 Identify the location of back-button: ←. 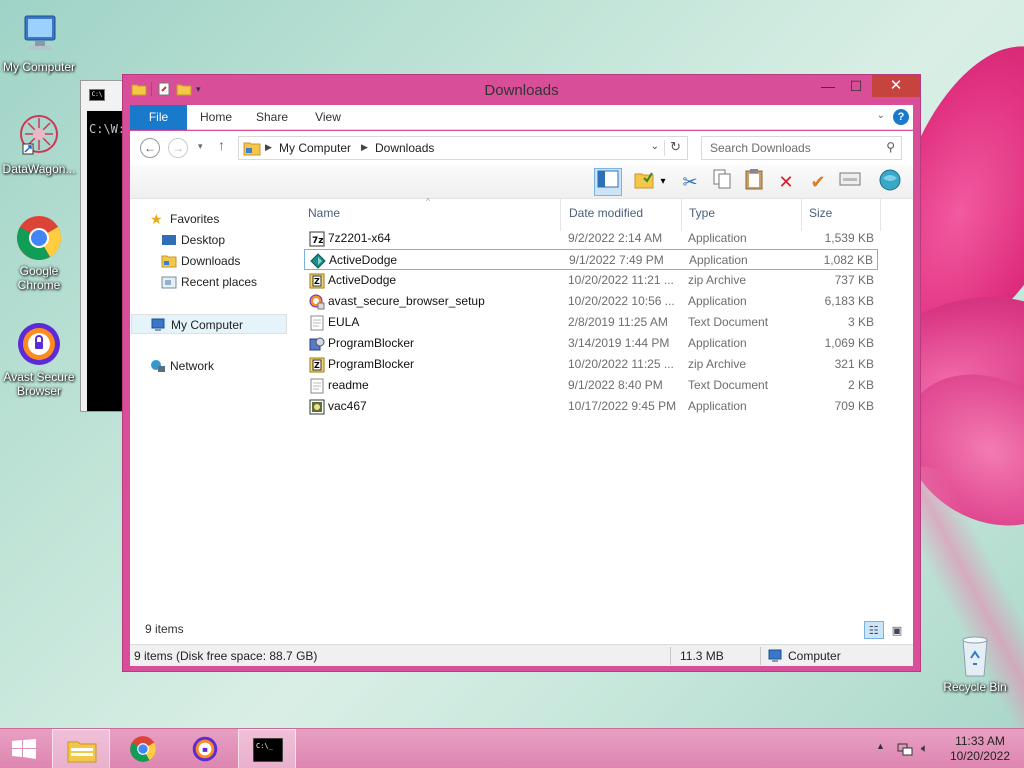
(150, 148).